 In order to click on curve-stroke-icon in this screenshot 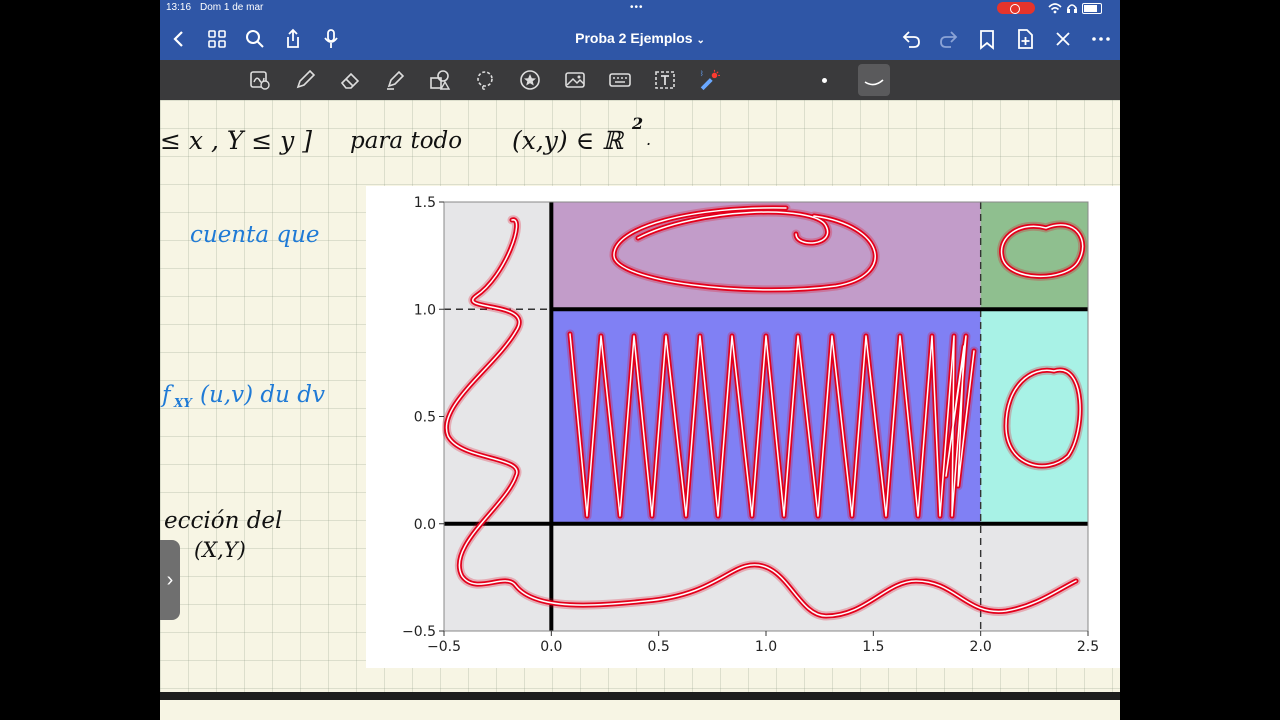, I will do `click(874, 80)`.